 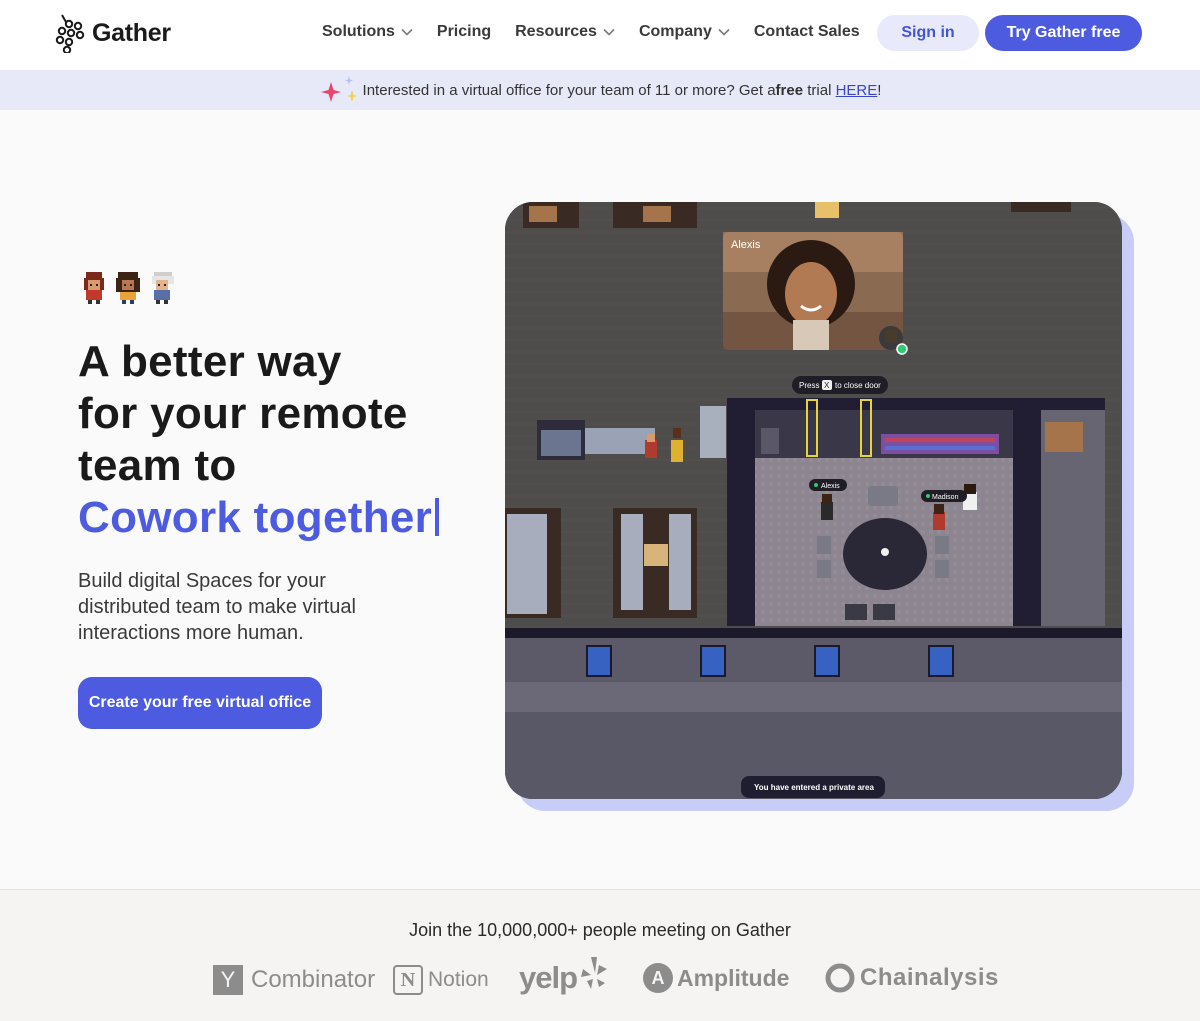 What do you see at coordinates (857, 90) in the screenshot?
I see `banner-link: HERE` at bounding box center [857, 90].